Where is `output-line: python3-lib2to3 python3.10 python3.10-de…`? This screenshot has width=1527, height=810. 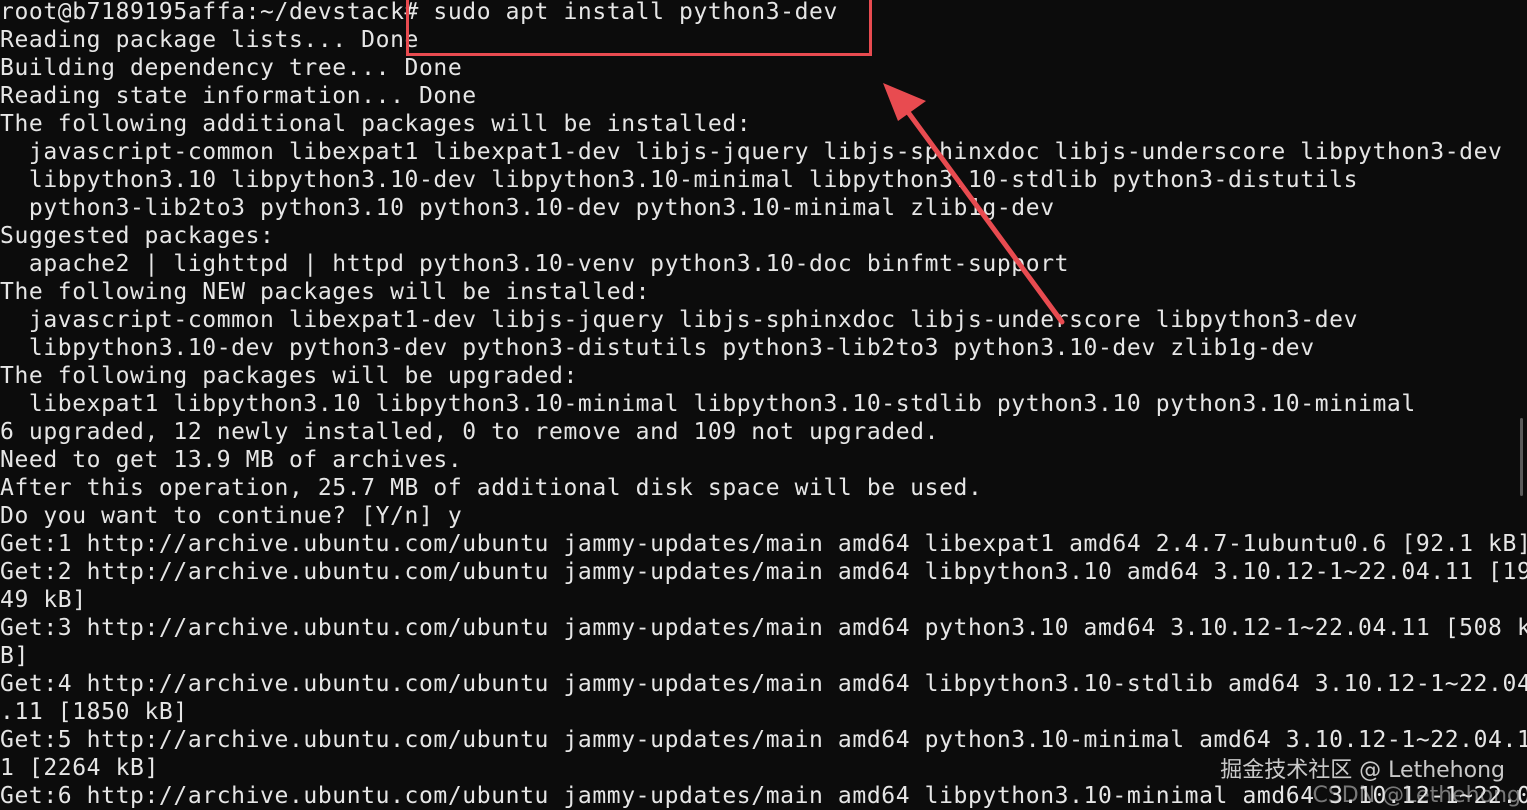
output-line: python3-lib2to3 python3.10 python3.10-de… is located at coordinates (527, 208).